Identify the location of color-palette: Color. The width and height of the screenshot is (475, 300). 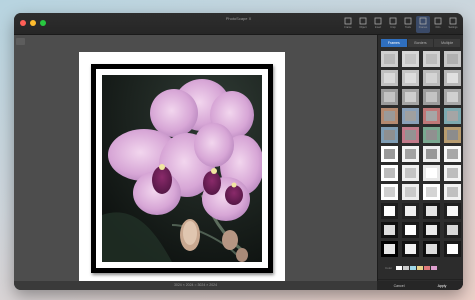
(411, 268).